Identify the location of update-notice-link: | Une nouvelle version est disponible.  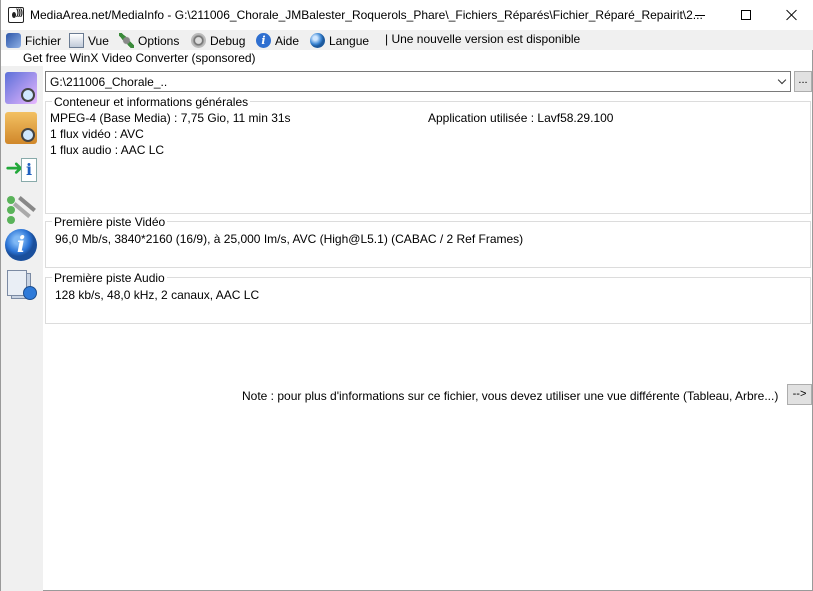
(482, 39).